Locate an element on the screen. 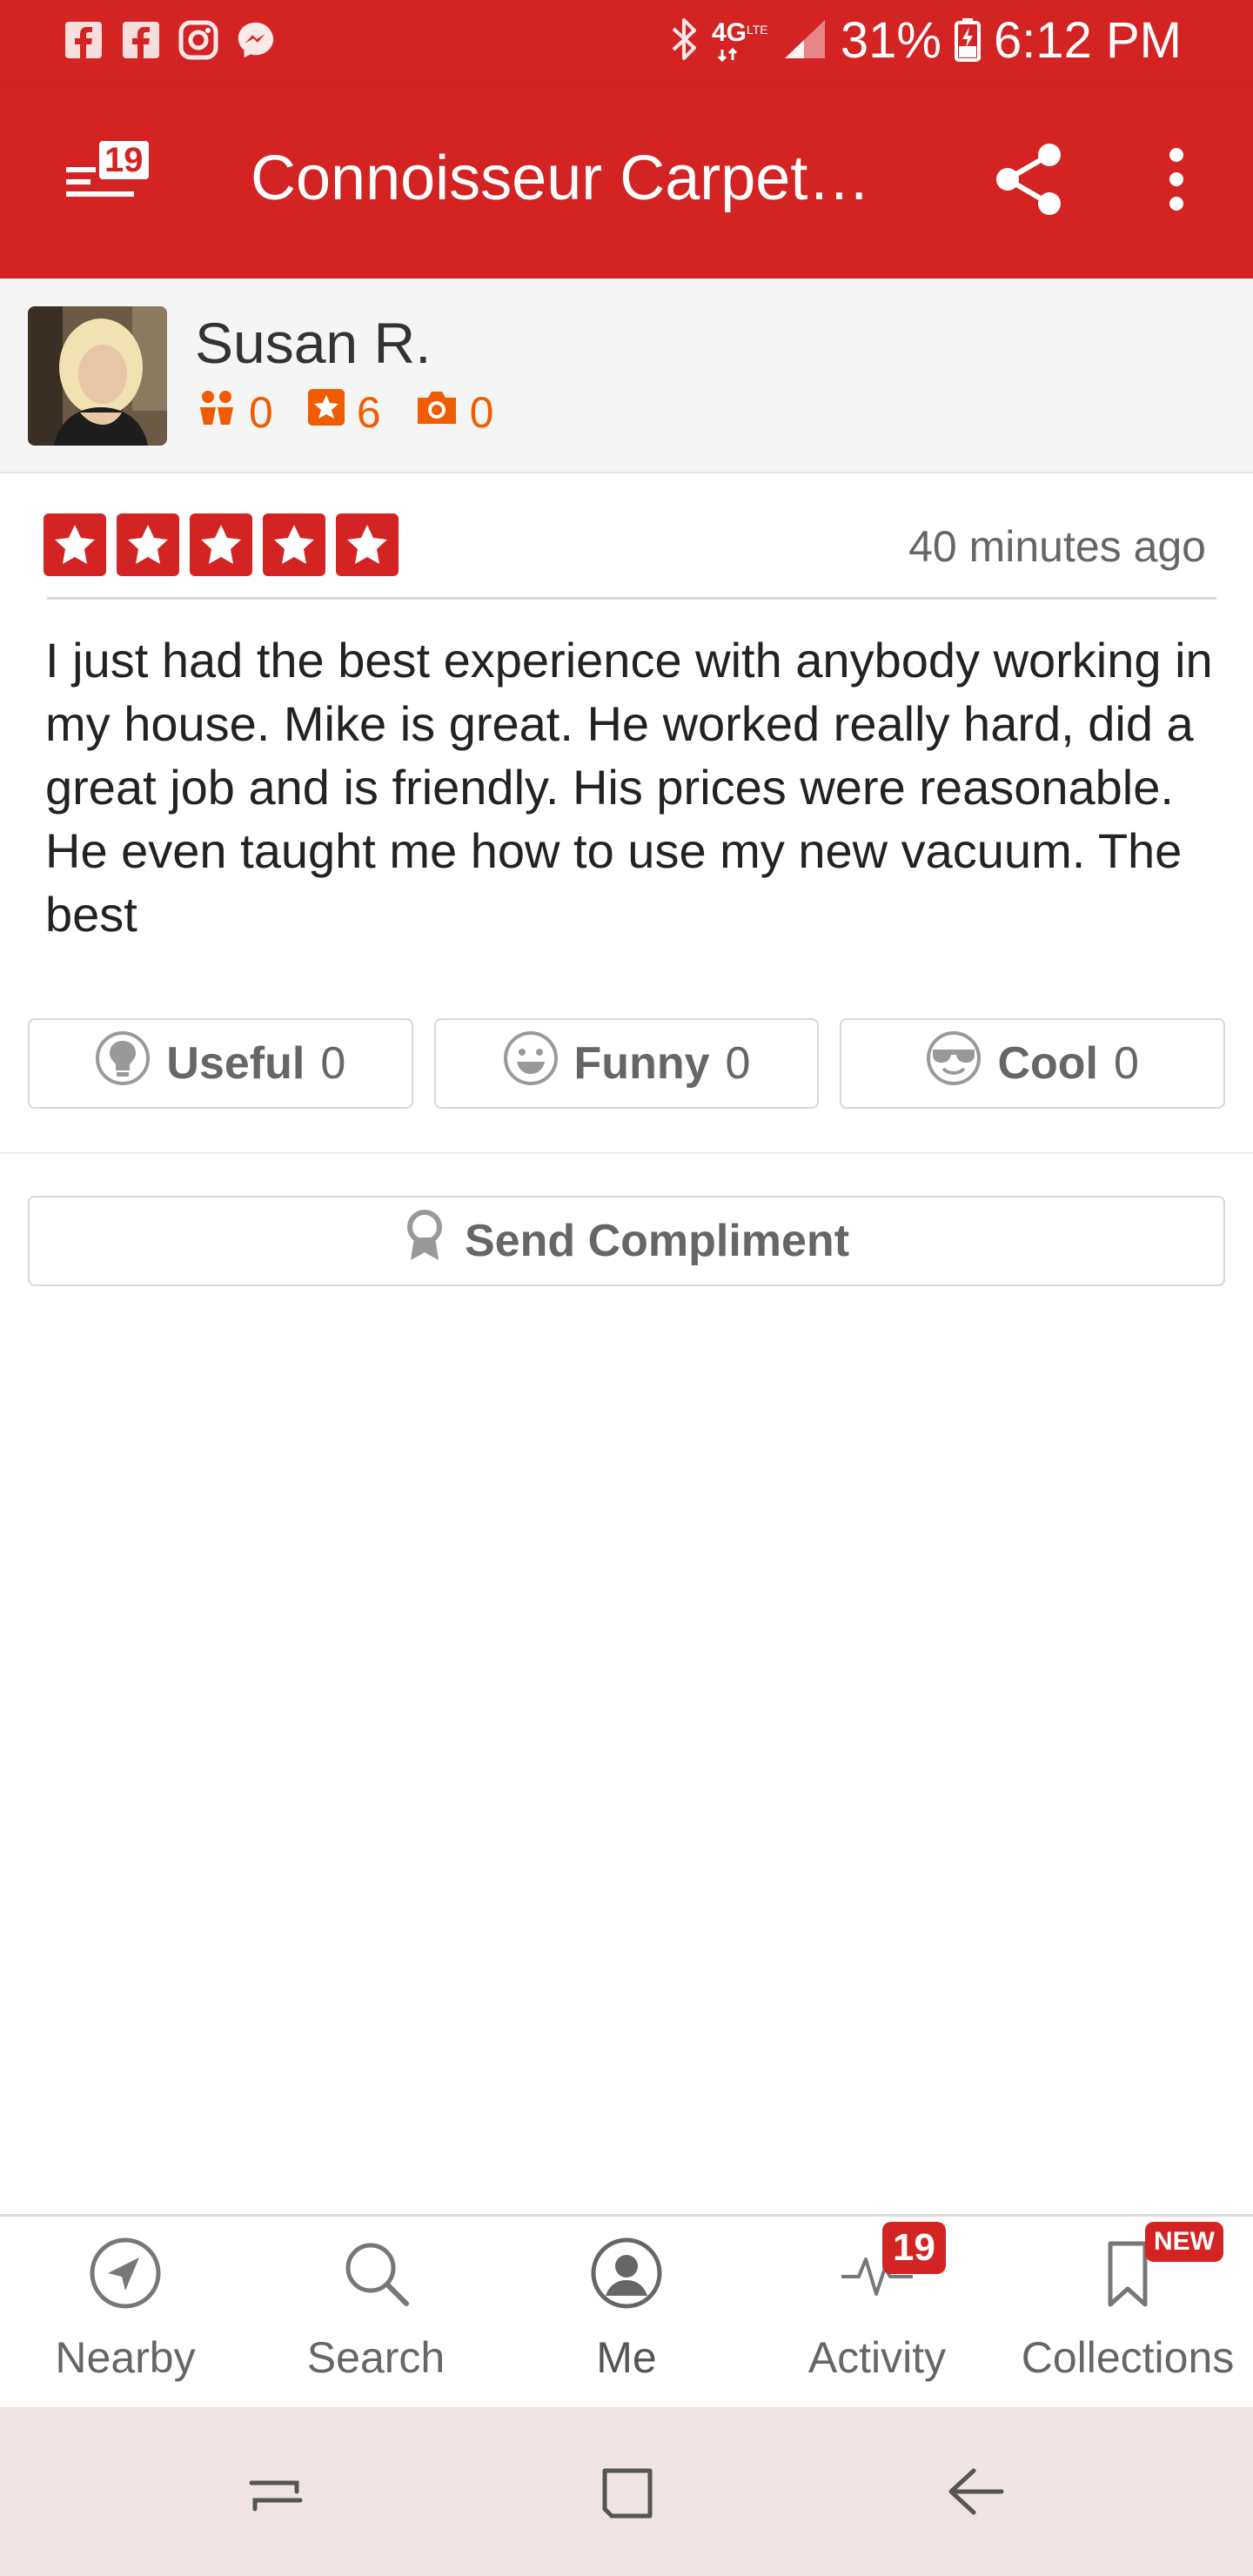  home-icon is located at coordinates (627, 2492).